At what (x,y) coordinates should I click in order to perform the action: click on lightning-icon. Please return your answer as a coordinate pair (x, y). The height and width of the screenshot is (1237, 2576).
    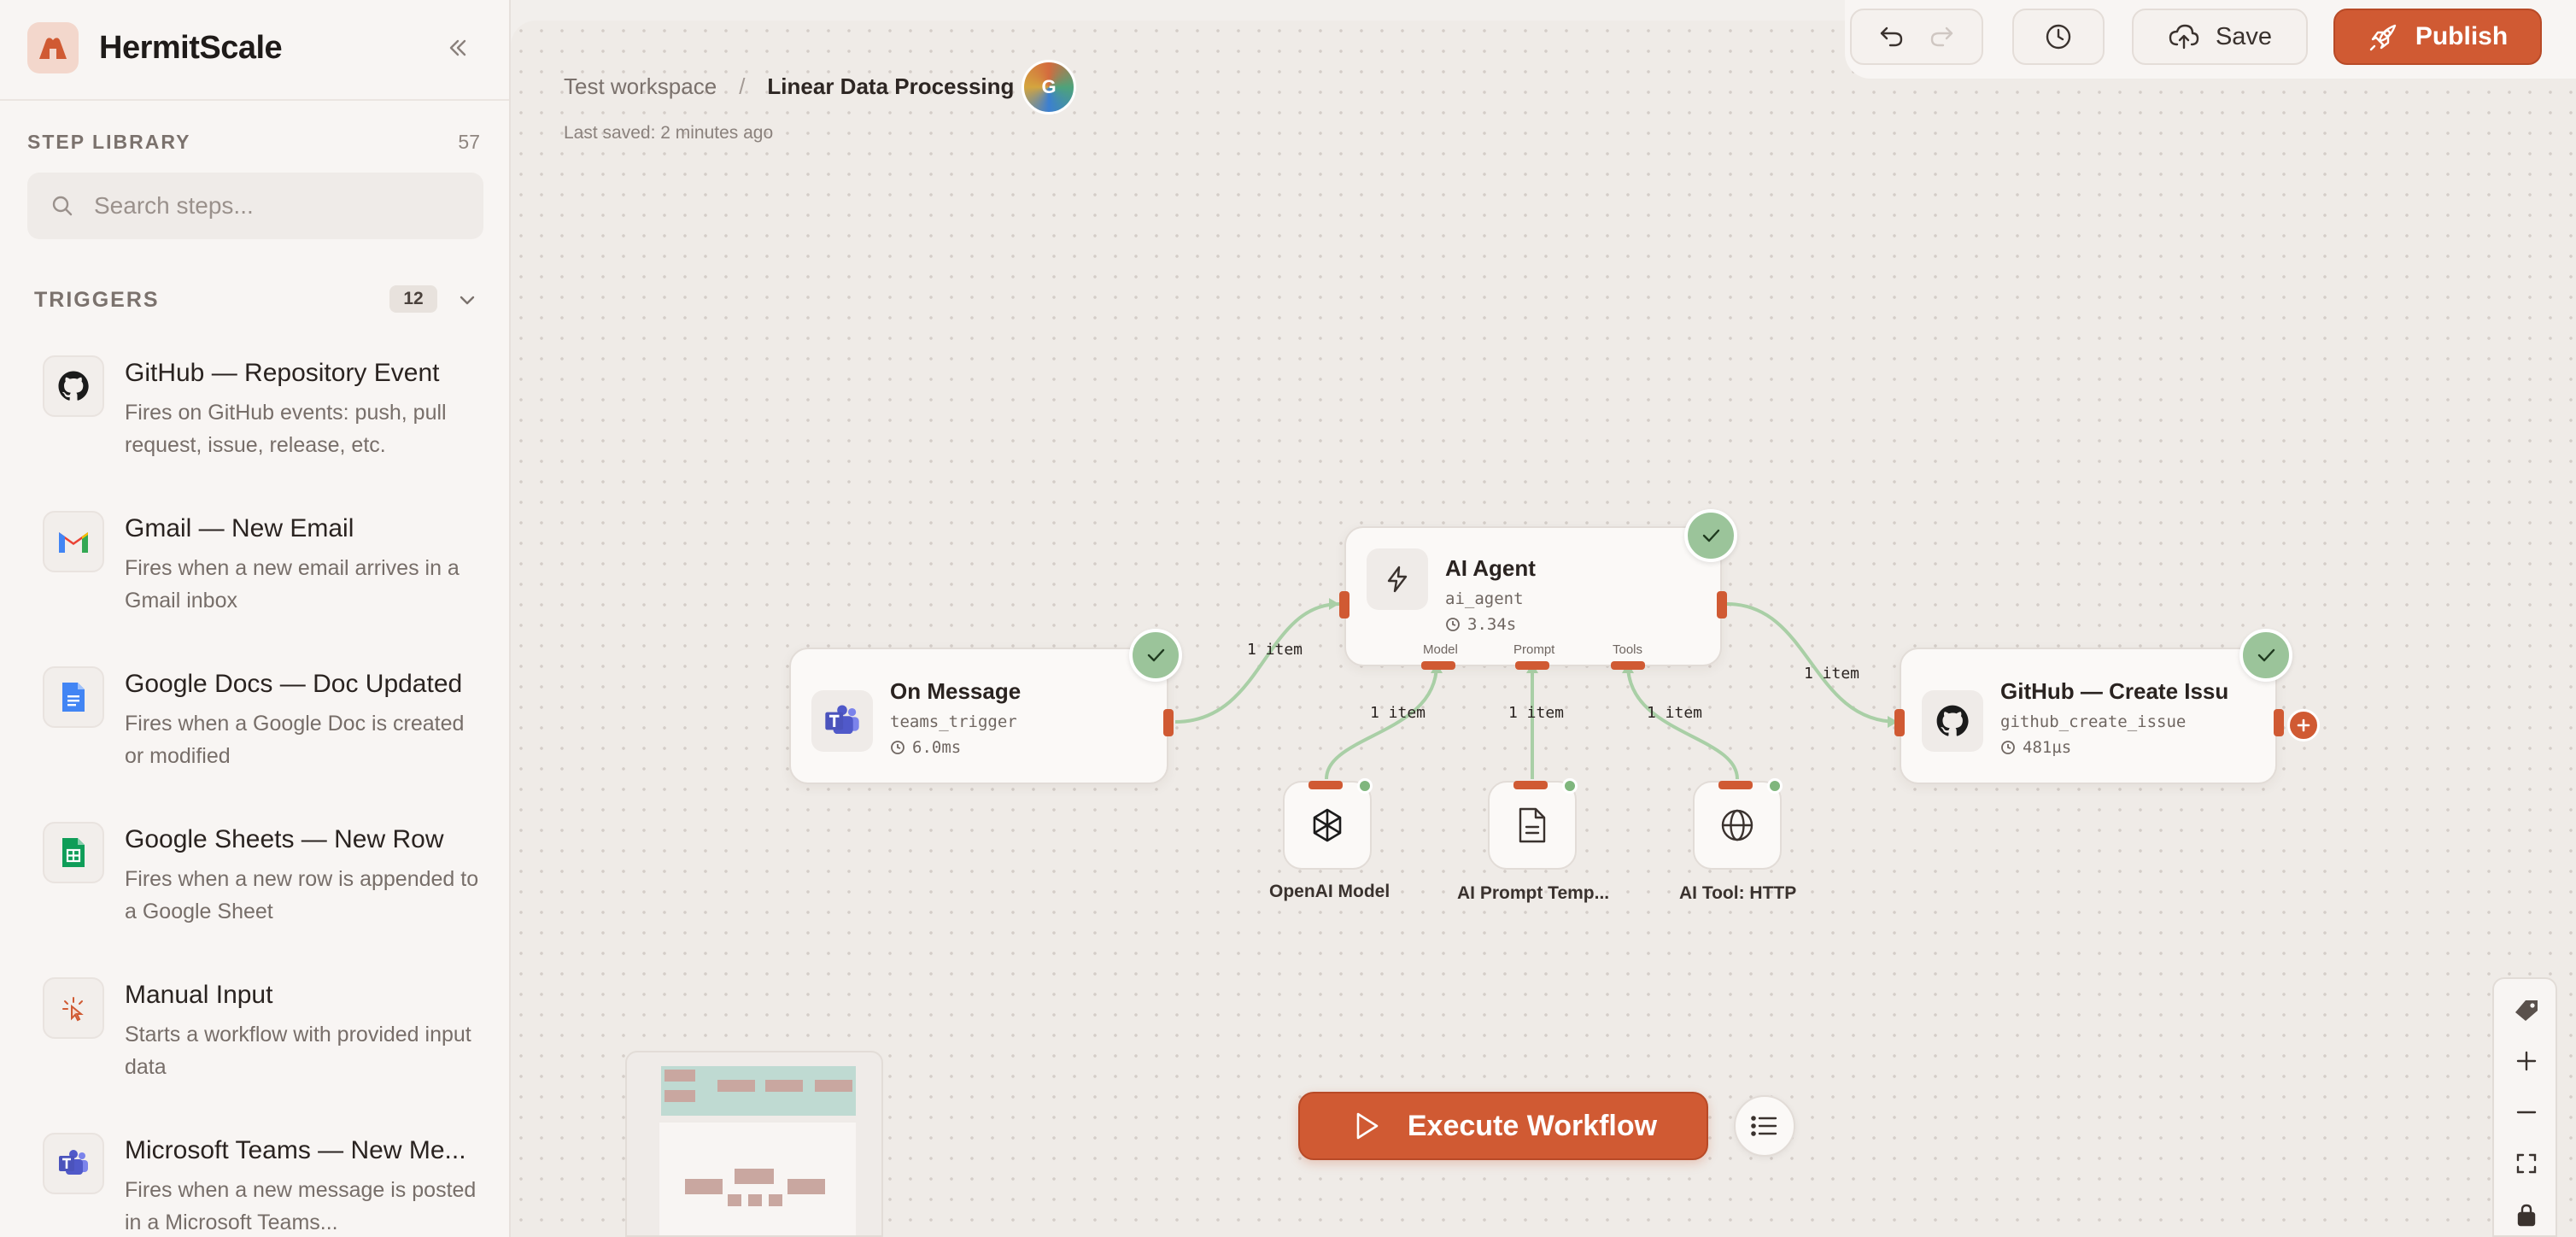
    Looking at the image, I should click on (1397, 579).